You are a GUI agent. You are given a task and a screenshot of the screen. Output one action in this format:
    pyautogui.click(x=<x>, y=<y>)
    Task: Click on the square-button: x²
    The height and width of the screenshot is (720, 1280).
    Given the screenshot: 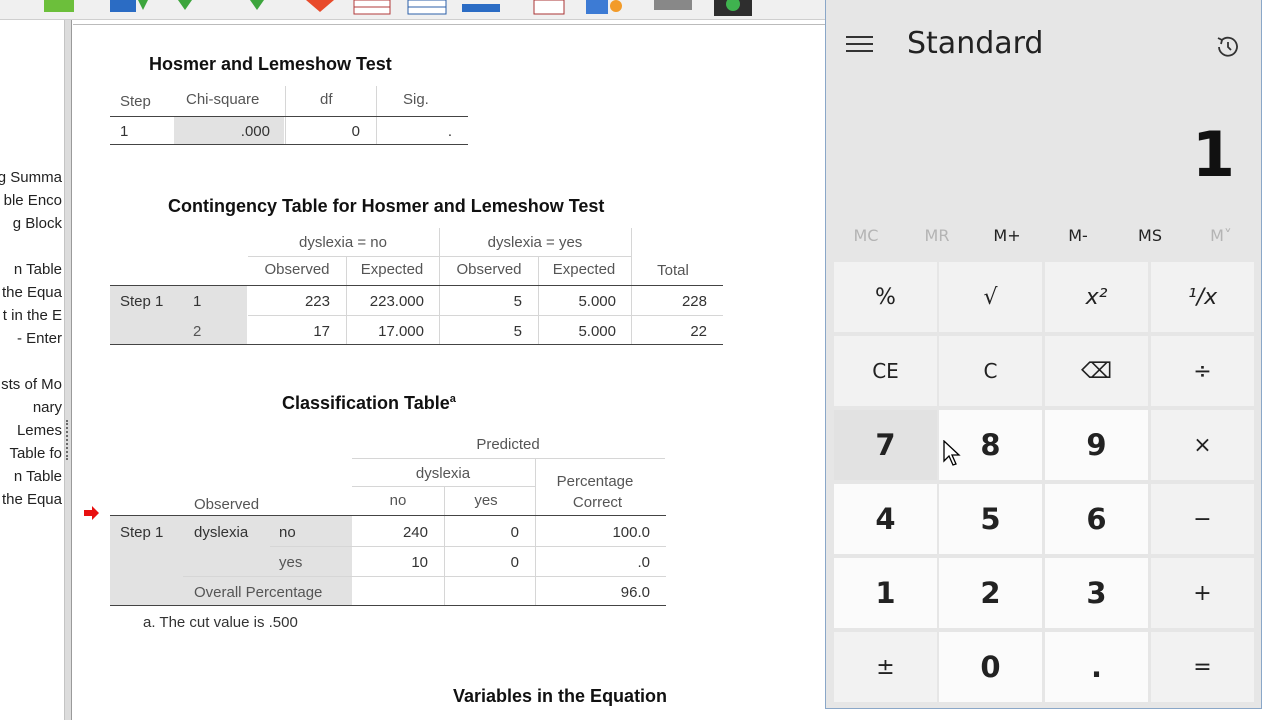 What is the action you would take?
    pyautogui.click(x=1096, y=297)
    